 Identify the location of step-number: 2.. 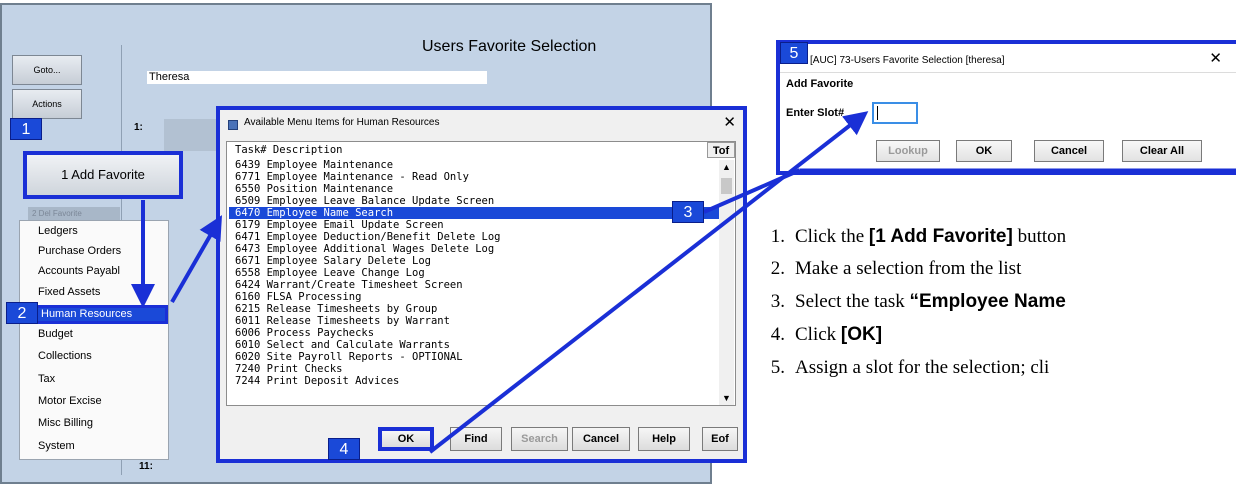
(777, 268).